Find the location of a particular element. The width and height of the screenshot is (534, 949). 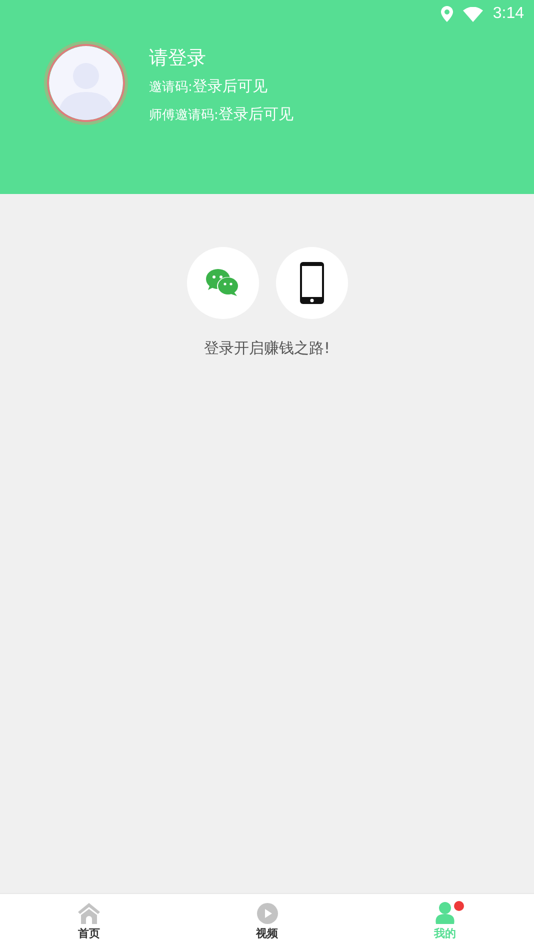

login-hint: 登录开启赚钱之路! is located at coordinates (267, 348).